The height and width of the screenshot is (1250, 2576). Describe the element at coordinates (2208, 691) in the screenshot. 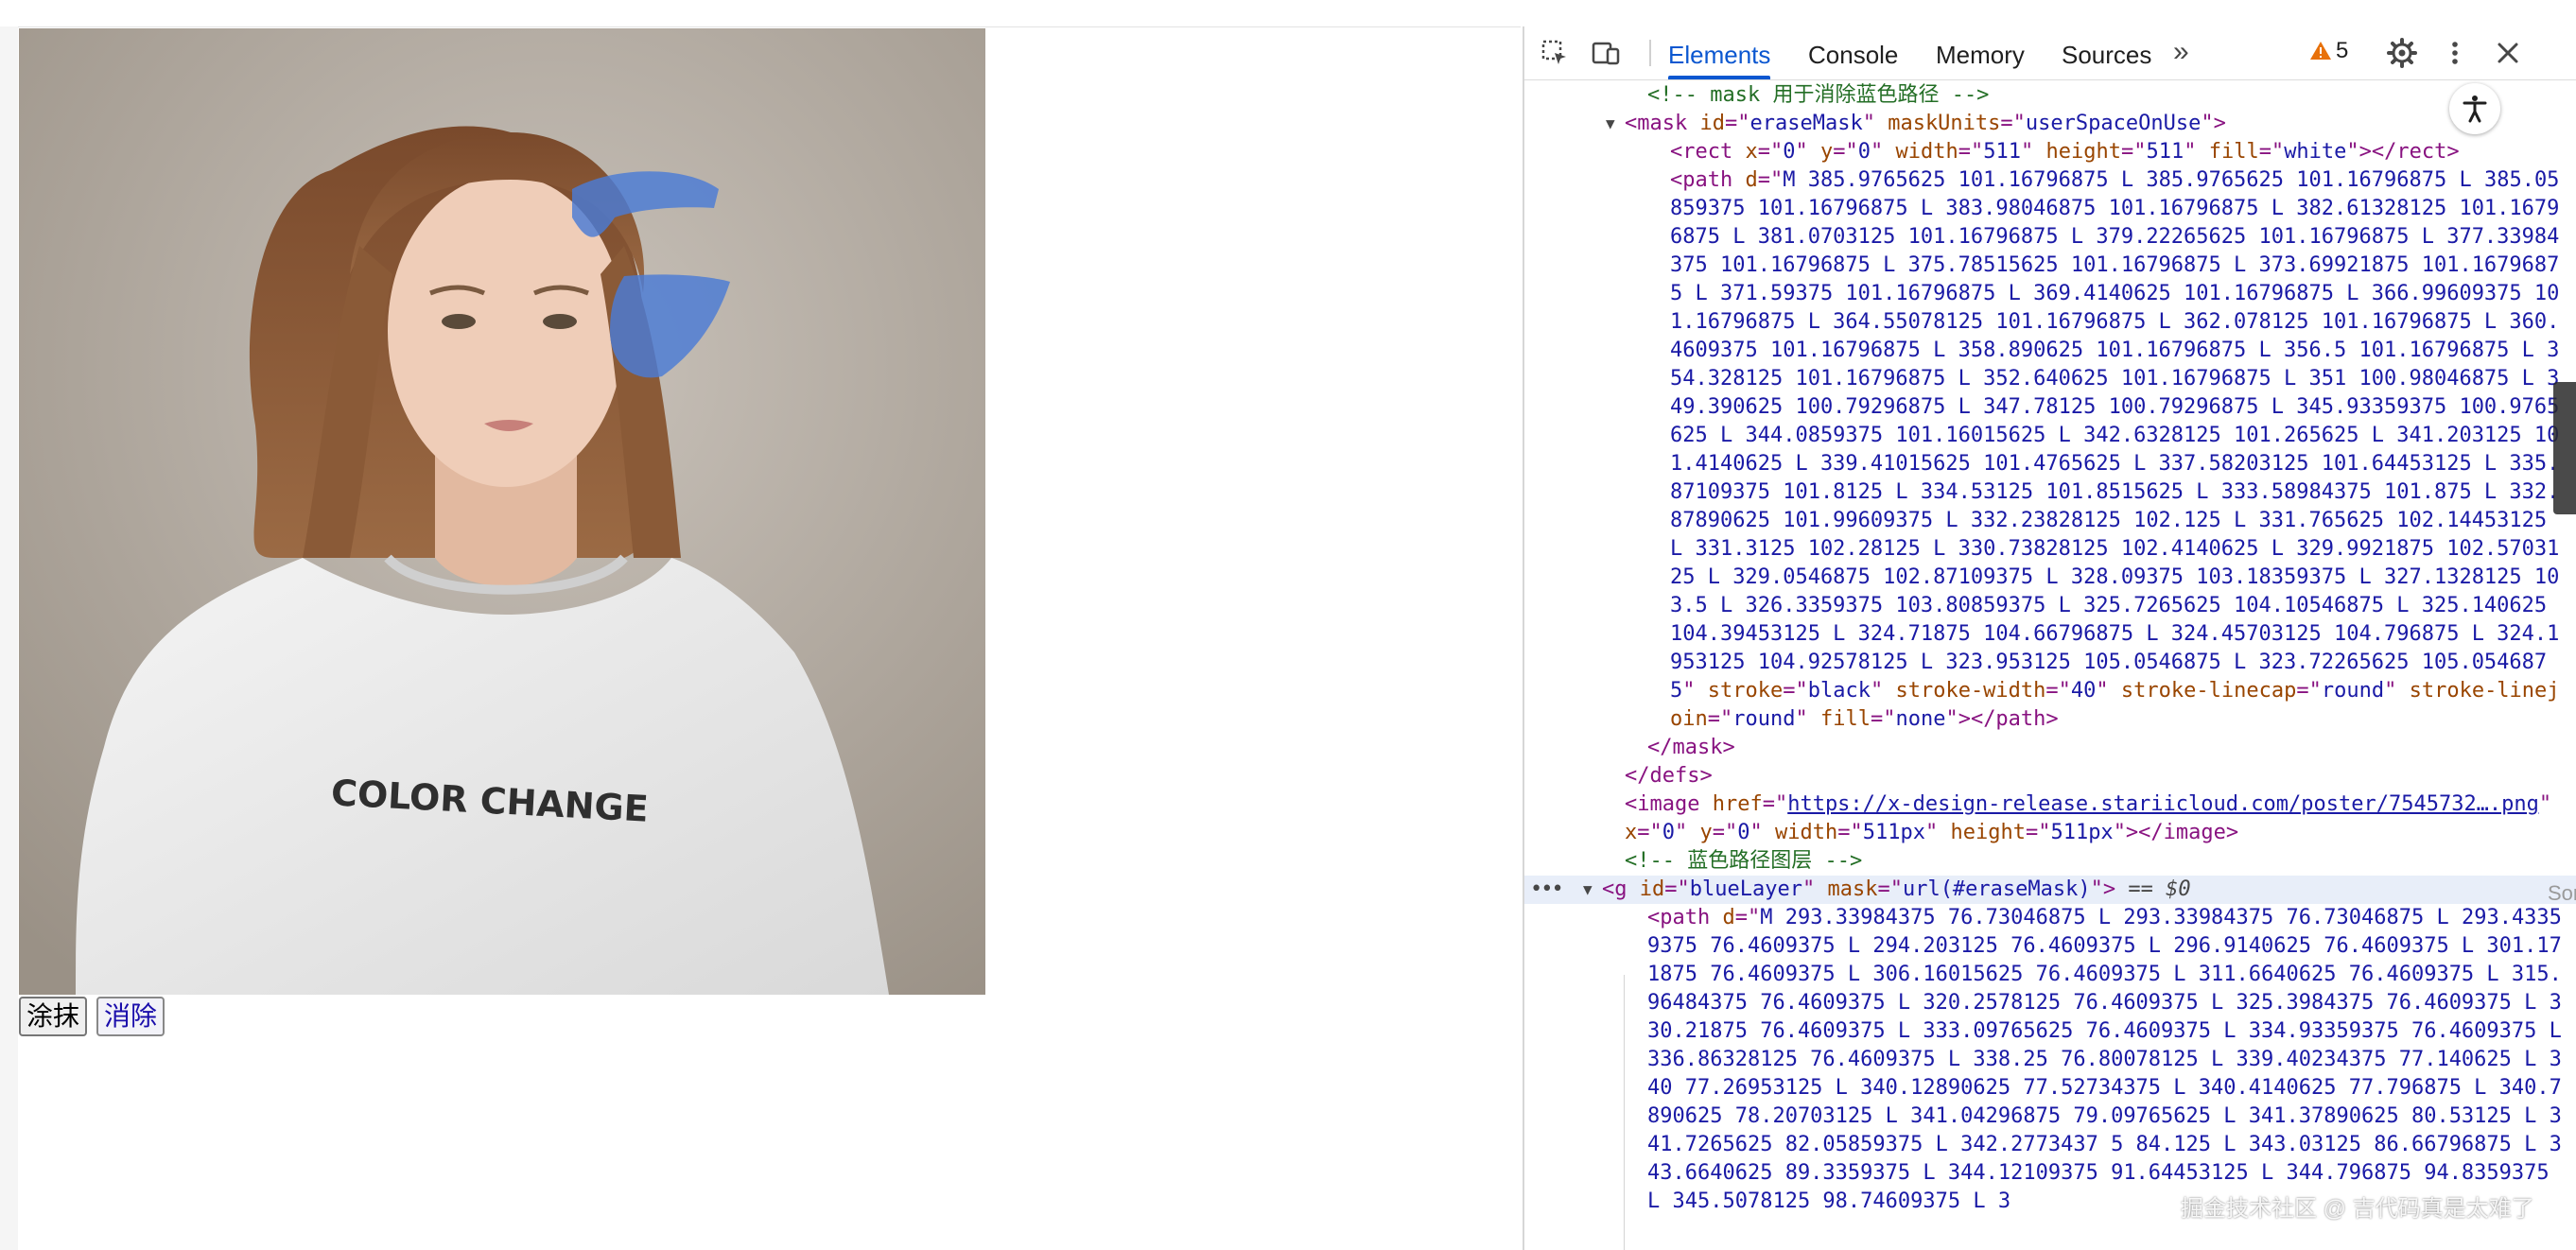

I see `code-token-an: stroke-linecap` at that location.